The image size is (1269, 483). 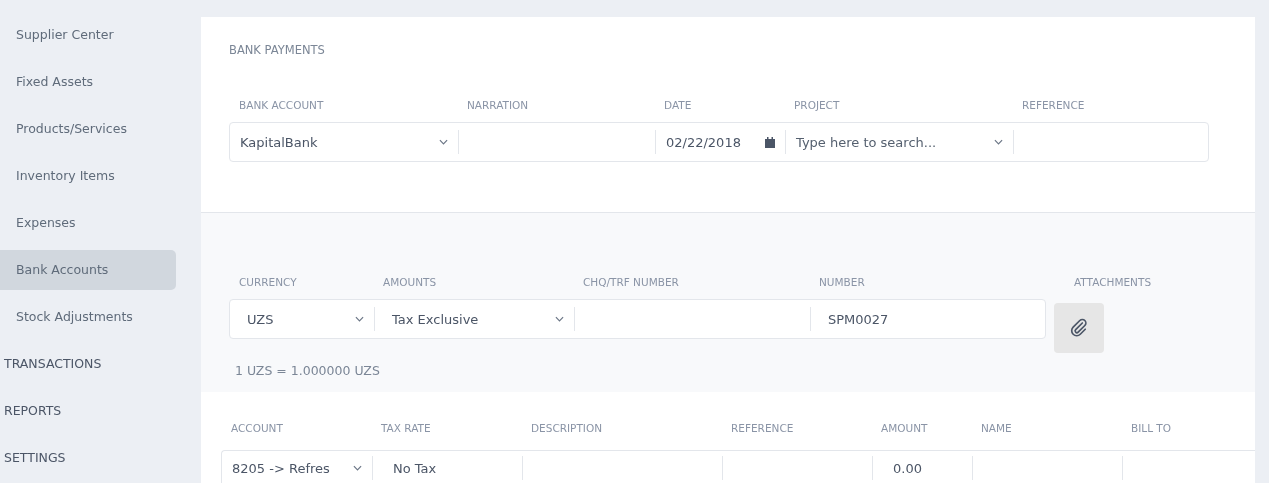 I want to click on attach-button, so click(x=1079, y=328).